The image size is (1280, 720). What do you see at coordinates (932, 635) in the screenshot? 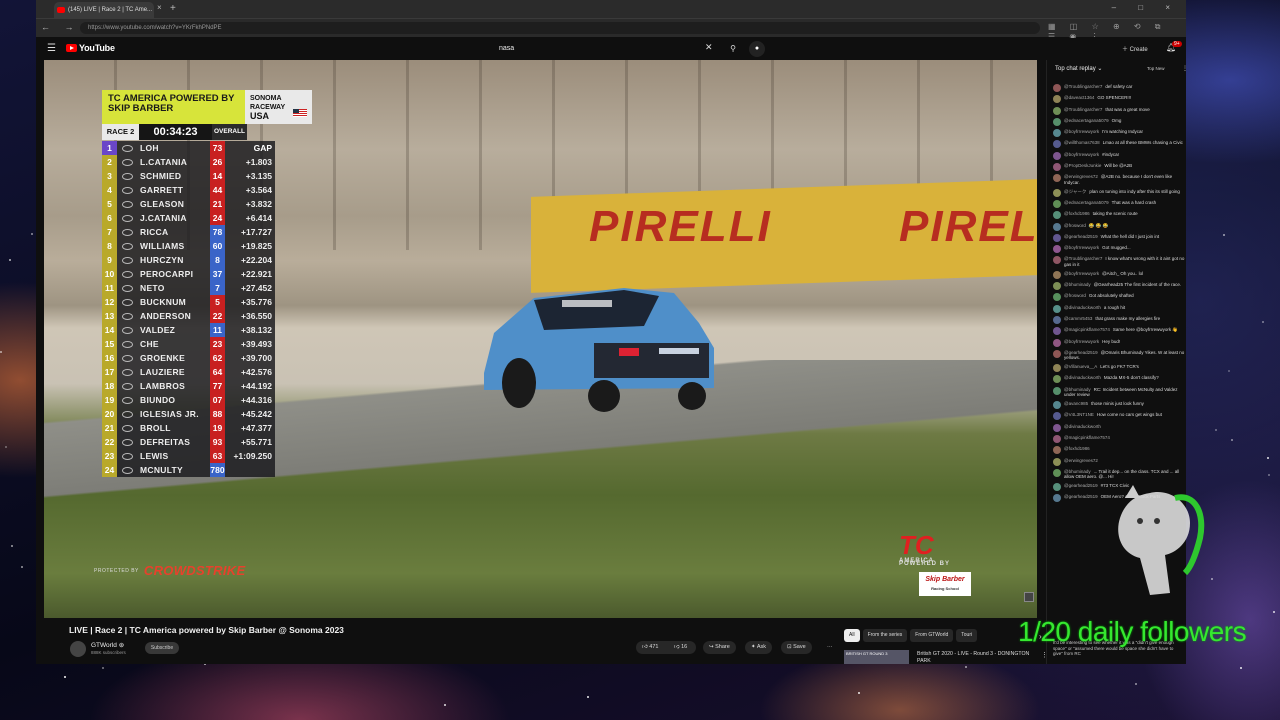
I see `chip-filter: From GTWorld` at bounding box center [932, 635].